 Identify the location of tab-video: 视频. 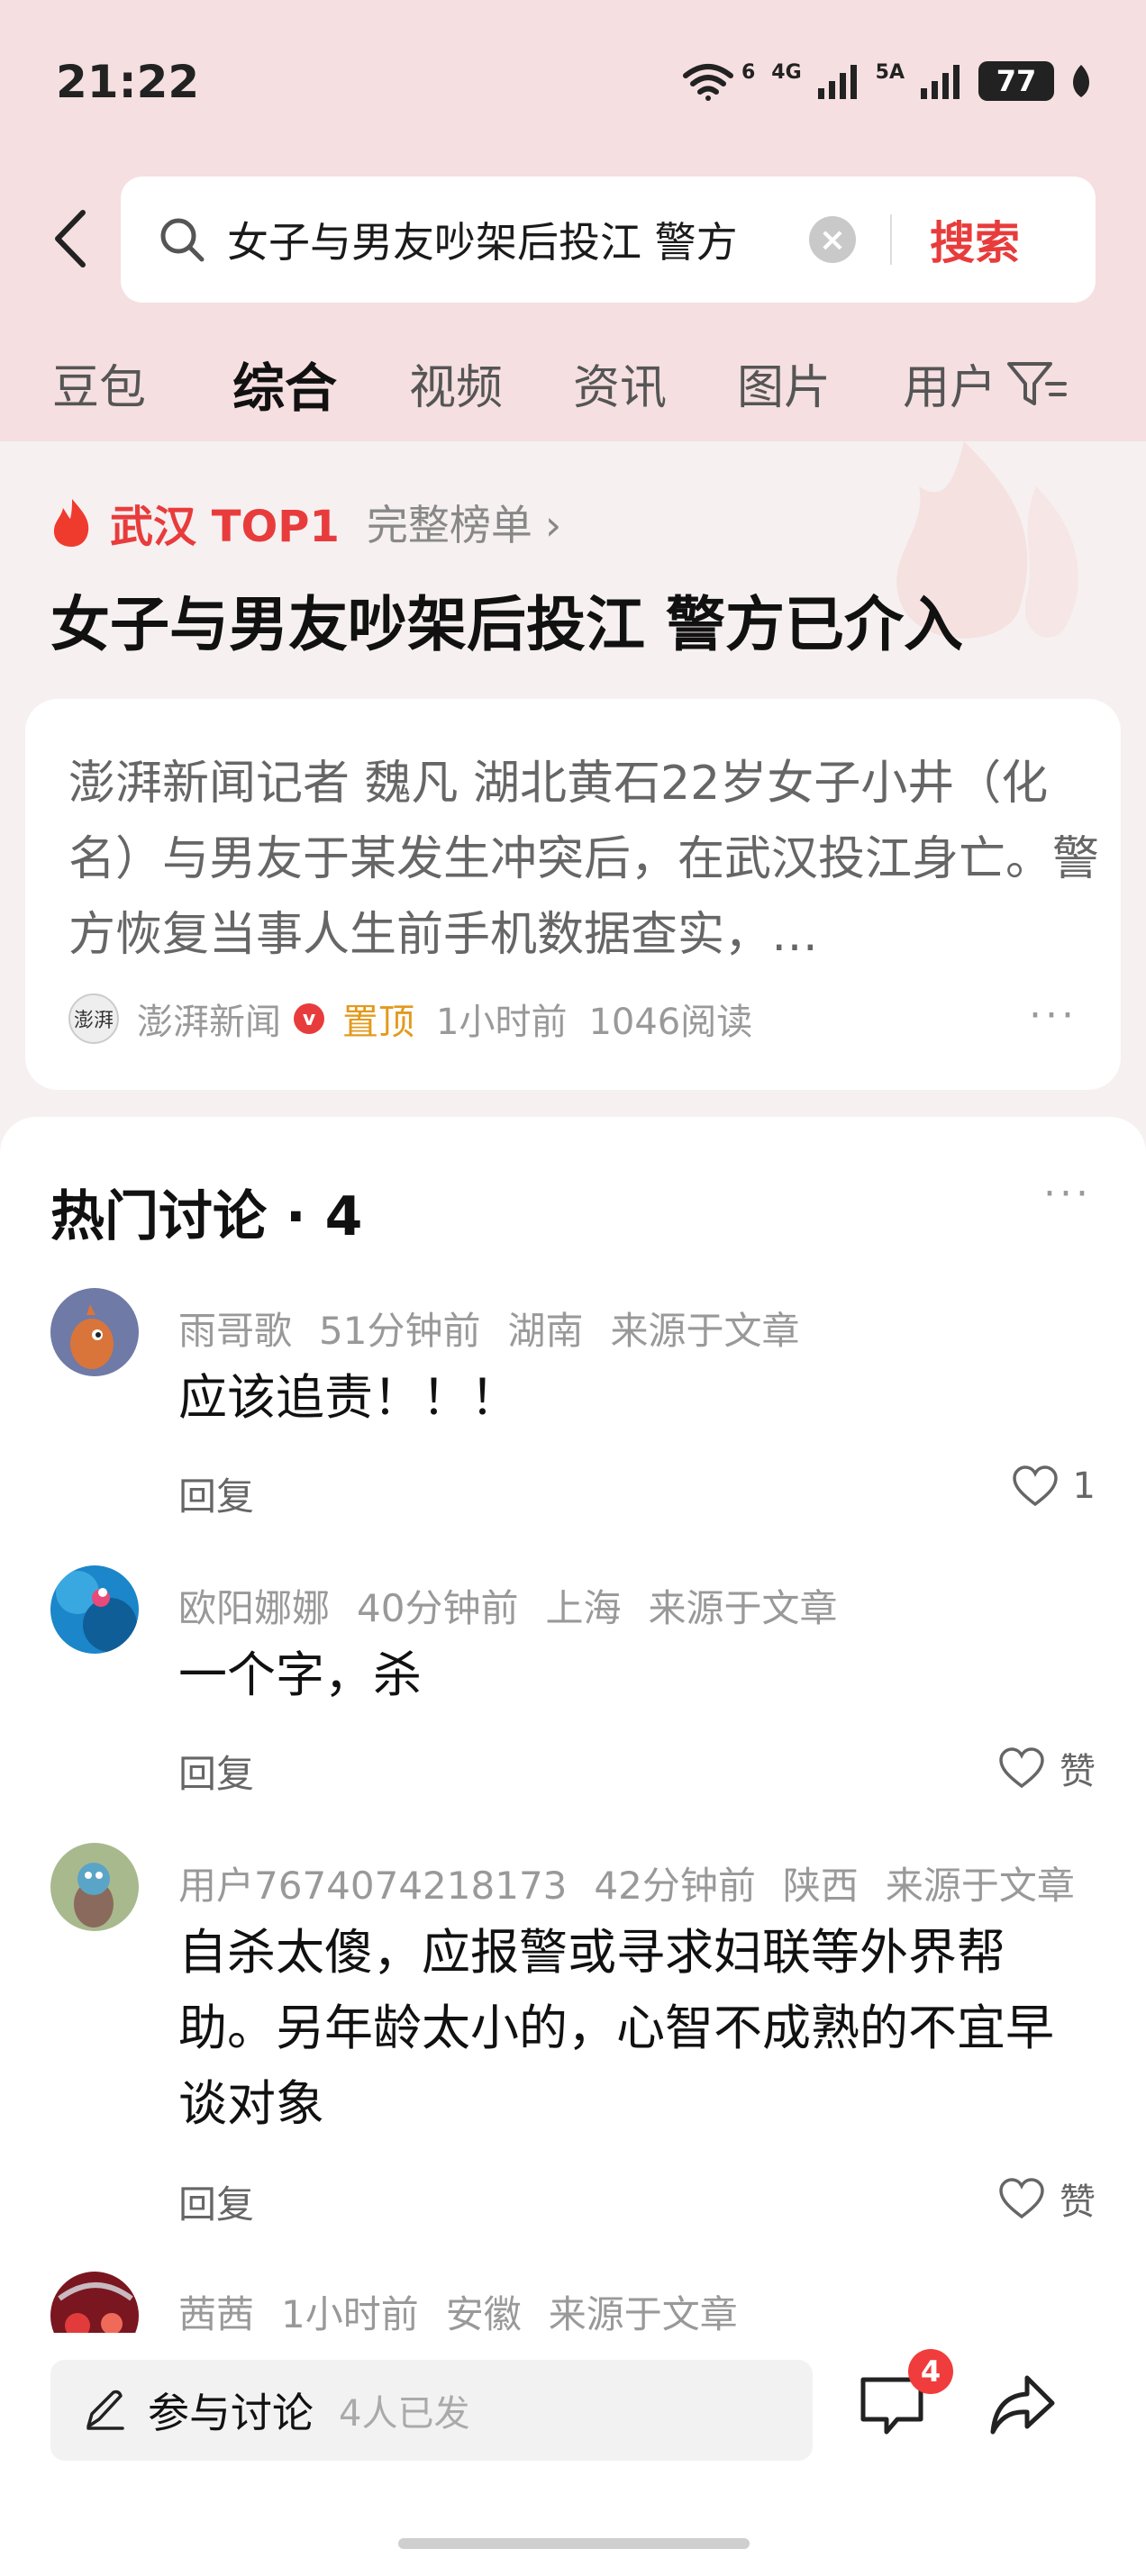
(456, 383).